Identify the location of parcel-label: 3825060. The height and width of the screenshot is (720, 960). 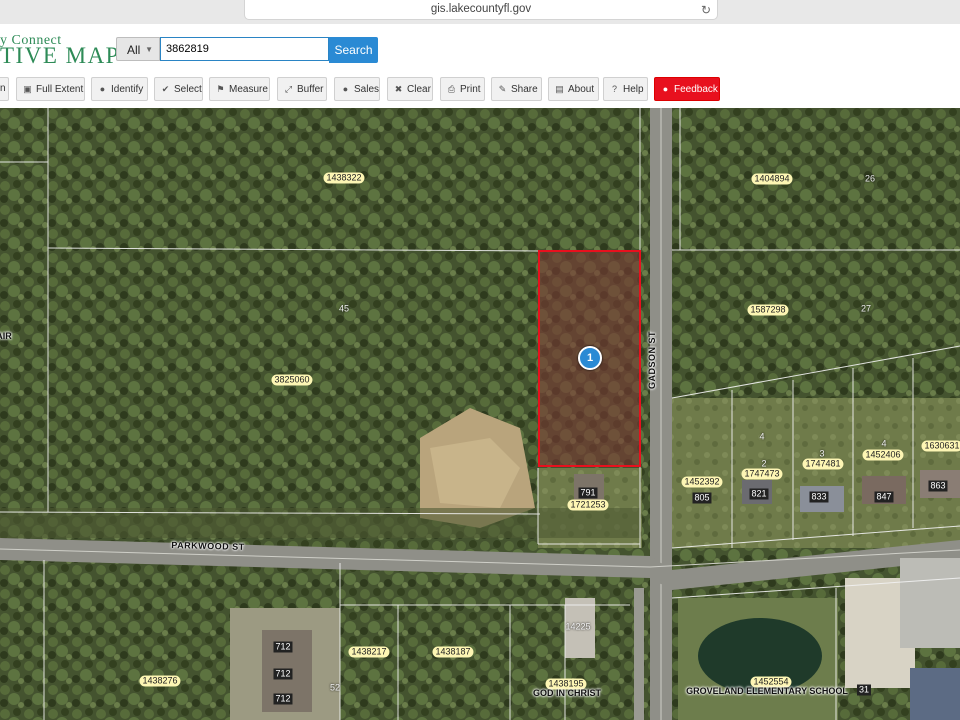
(292, 380).